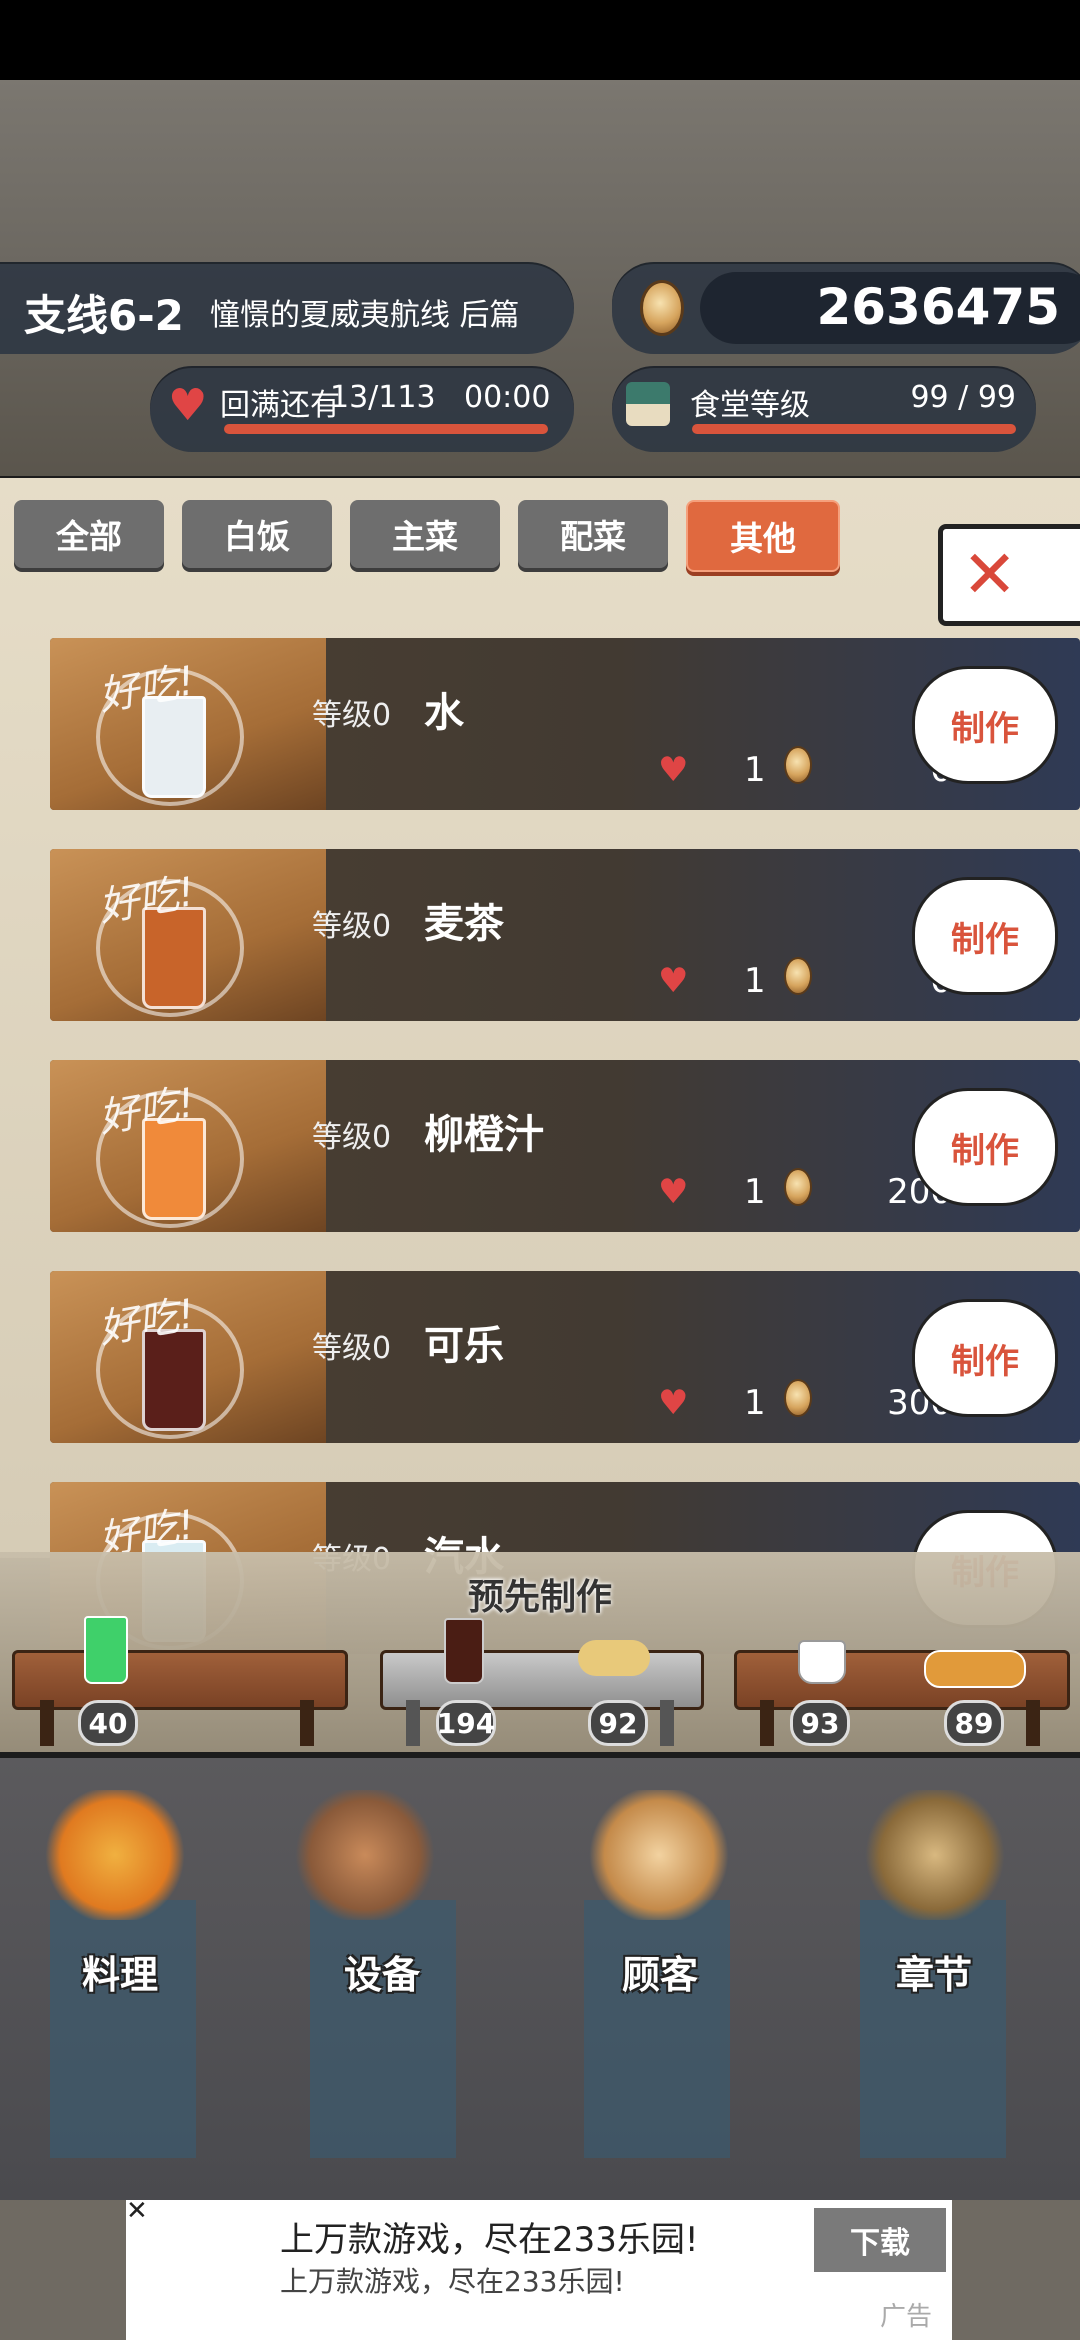 Image resolution: width=1080 pixels, height=2340 pixels. Describe the element at coordinates (565, 935) in the screenshot. I see `recipe-row: 好吃! 等级0 麦茶 ♥ 1 0 制作` at that location.